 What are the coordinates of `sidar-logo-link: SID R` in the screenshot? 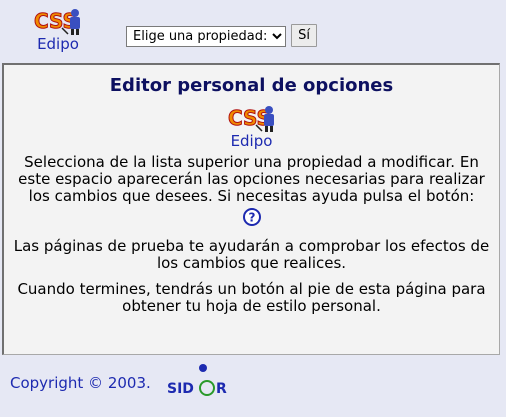 It's located at (199, 383).